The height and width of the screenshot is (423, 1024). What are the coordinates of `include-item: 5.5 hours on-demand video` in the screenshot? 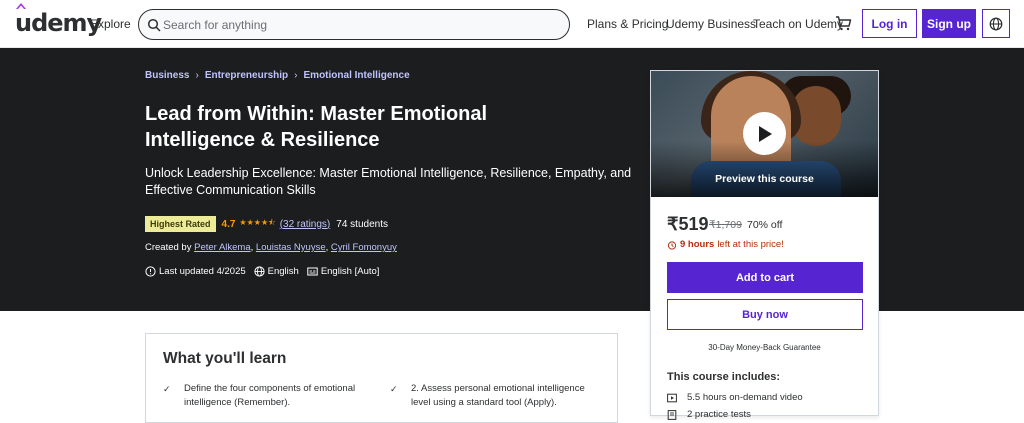 It's located at (735, 397).